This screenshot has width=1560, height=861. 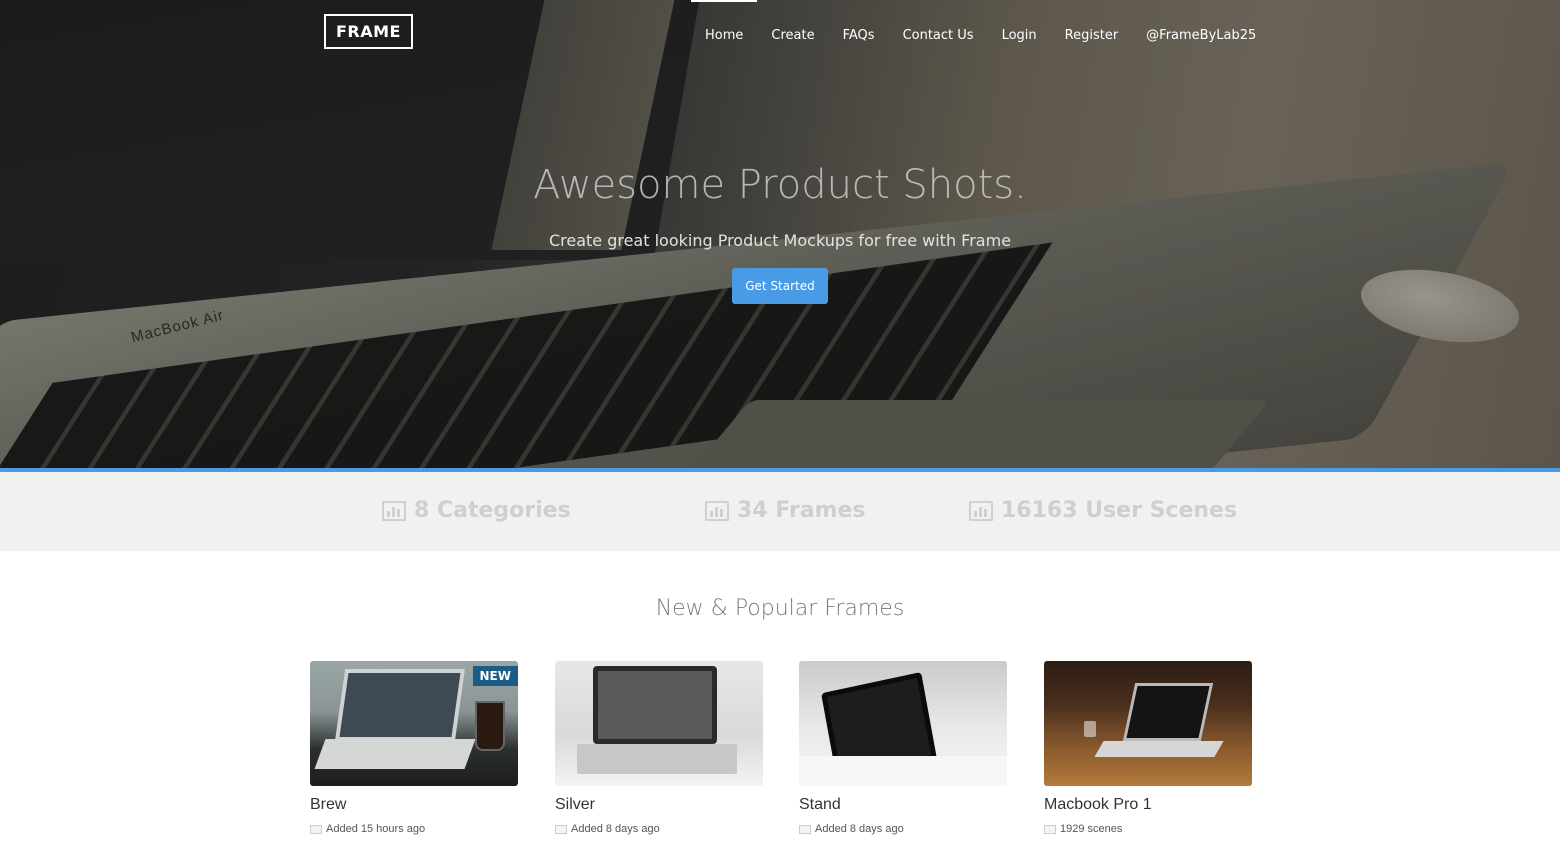 I want to click on nav-twitter-handle: @FrameByLab25, so click(x=1201, y=35).